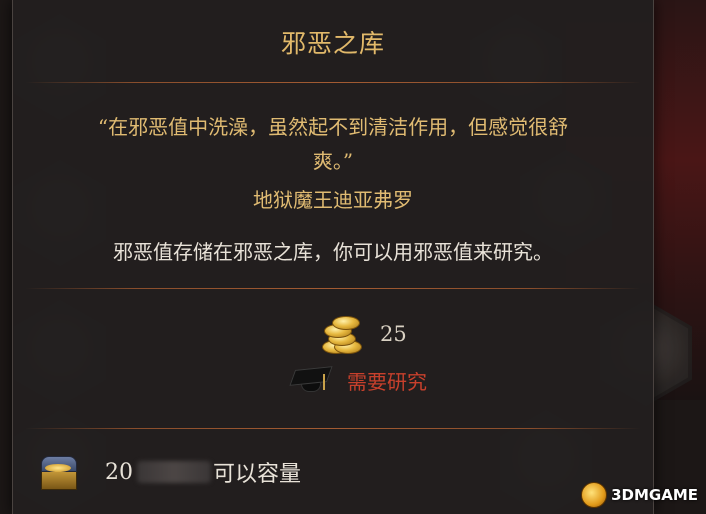 The height and width of the screenshot is (514, 706). I want to click on bottom-divider, so click(333, 428).